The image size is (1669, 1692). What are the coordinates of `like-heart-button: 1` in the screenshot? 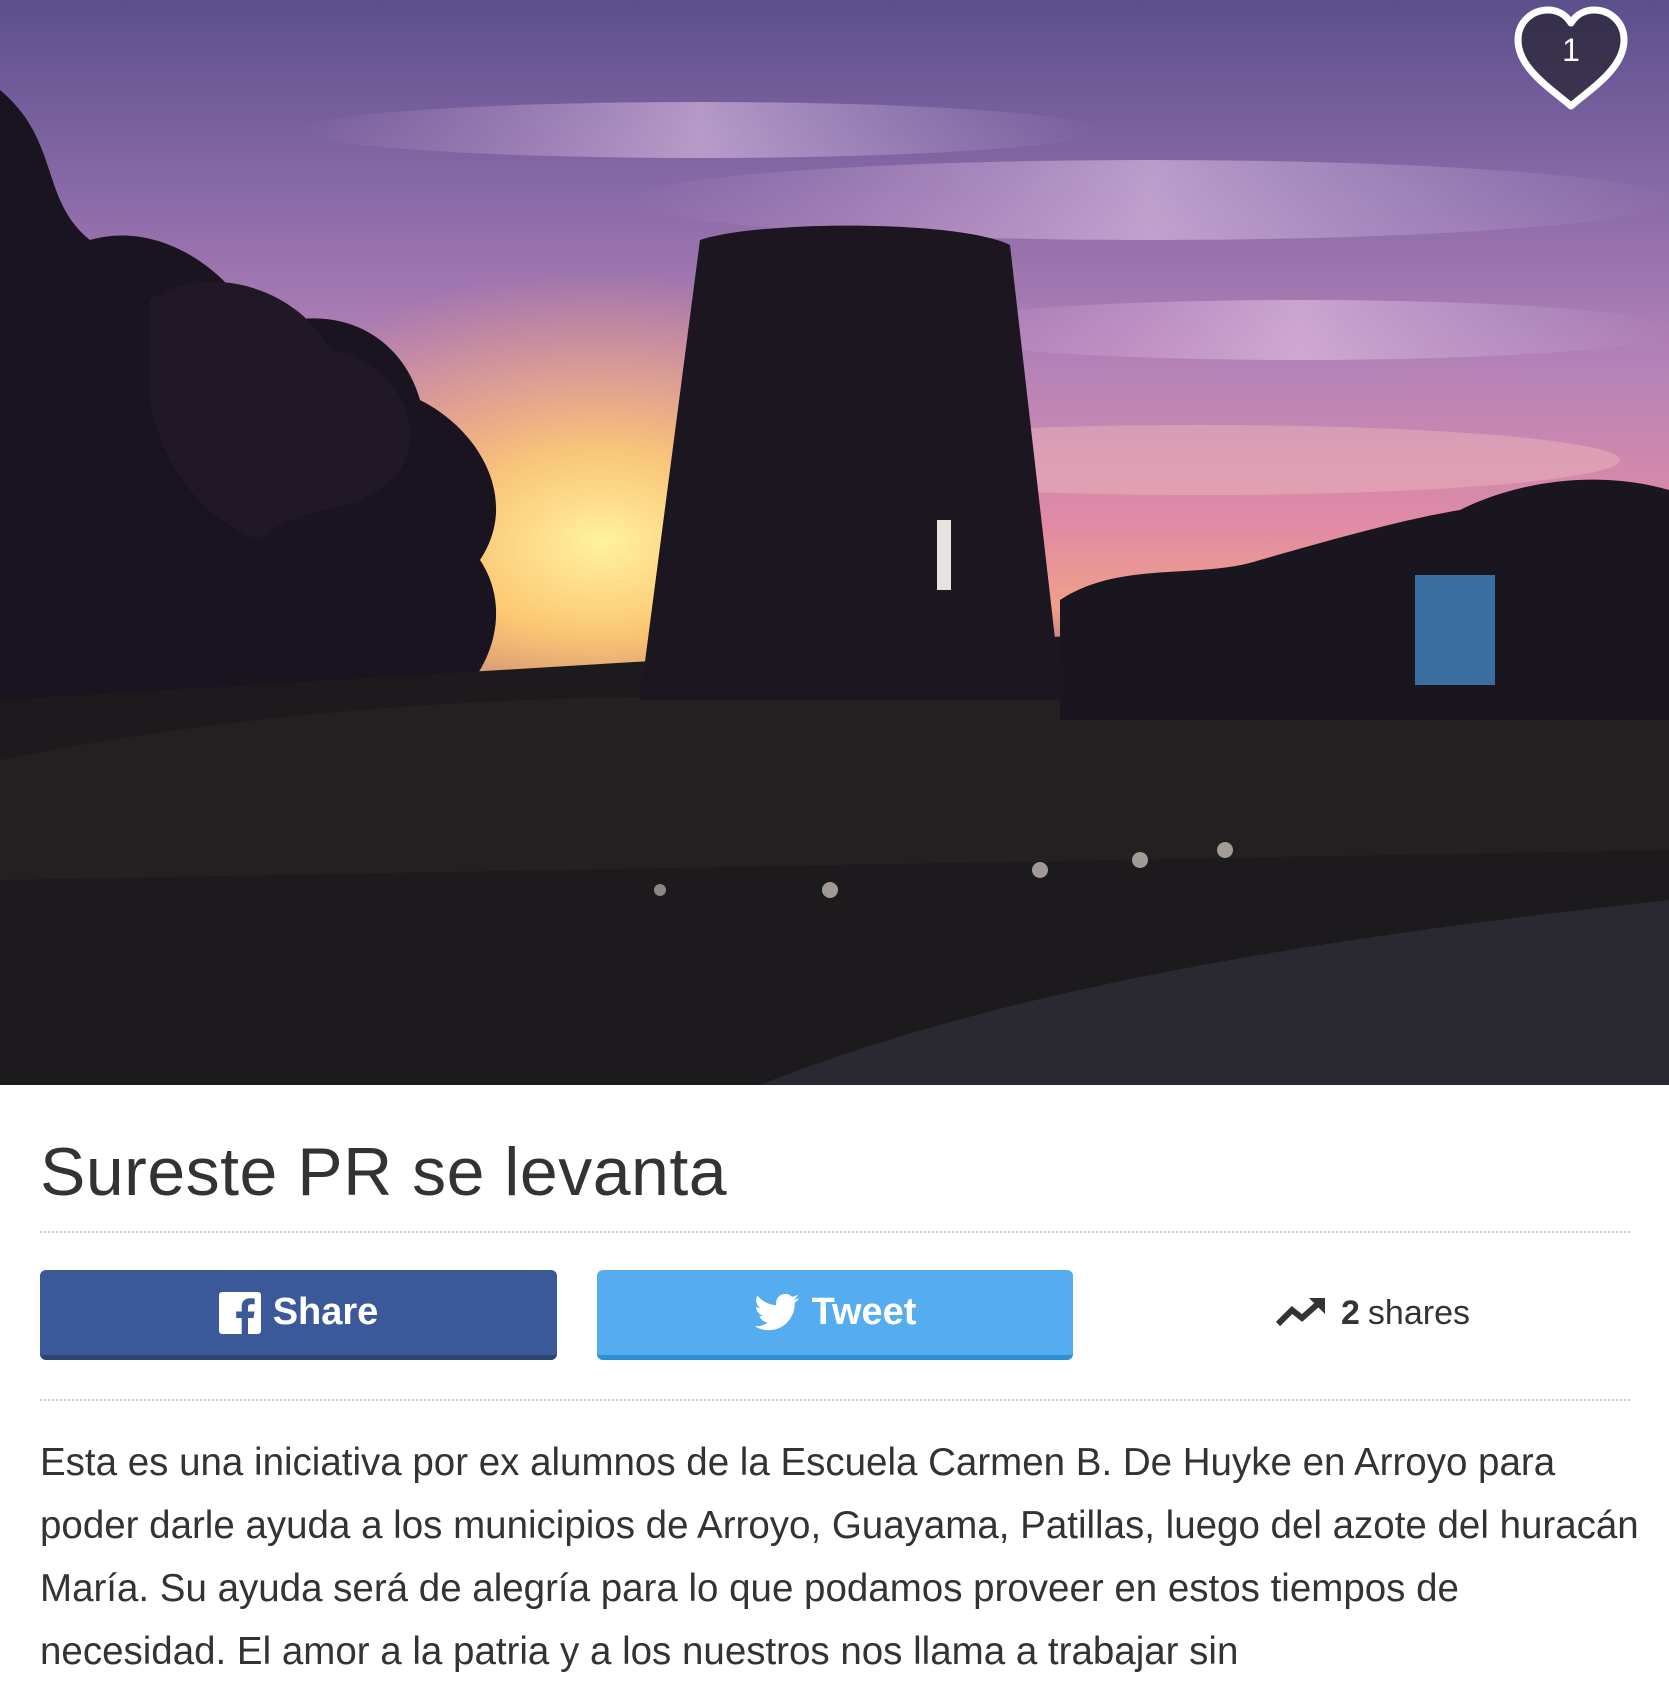 It's located at (1571, 59).